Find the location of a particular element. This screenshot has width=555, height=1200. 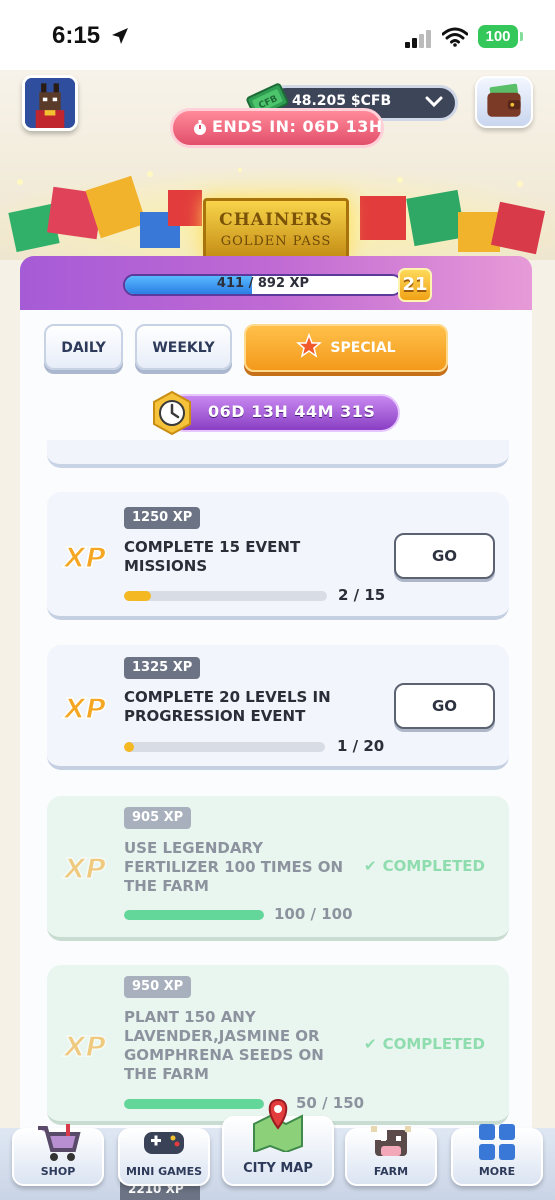

nav-shop: SHOP is located at coordinates (58, 1155).